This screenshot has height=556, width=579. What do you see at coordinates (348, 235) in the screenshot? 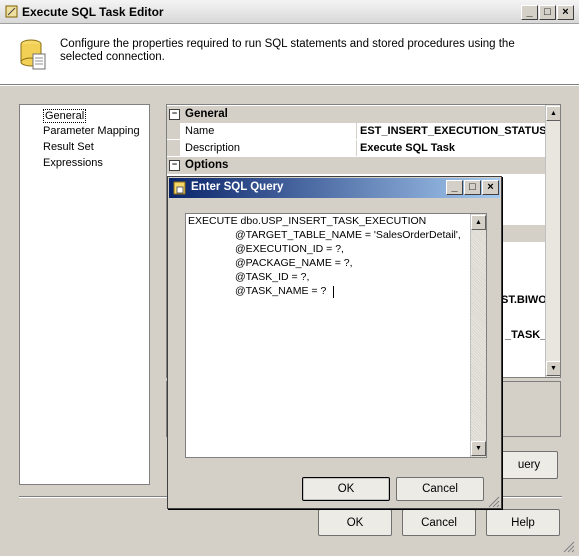
I see `sql-line: @TARGET_TABLE_NAME = 'SalesOrderDetail',` at bounding box center [348, 235].